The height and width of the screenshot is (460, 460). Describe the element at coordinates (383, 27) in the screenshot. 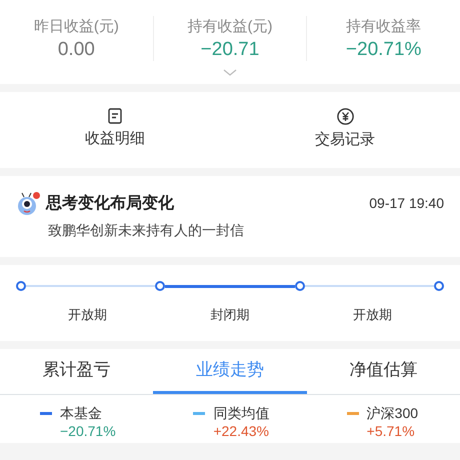

I see `stat-label: 持有收益率` at that location.